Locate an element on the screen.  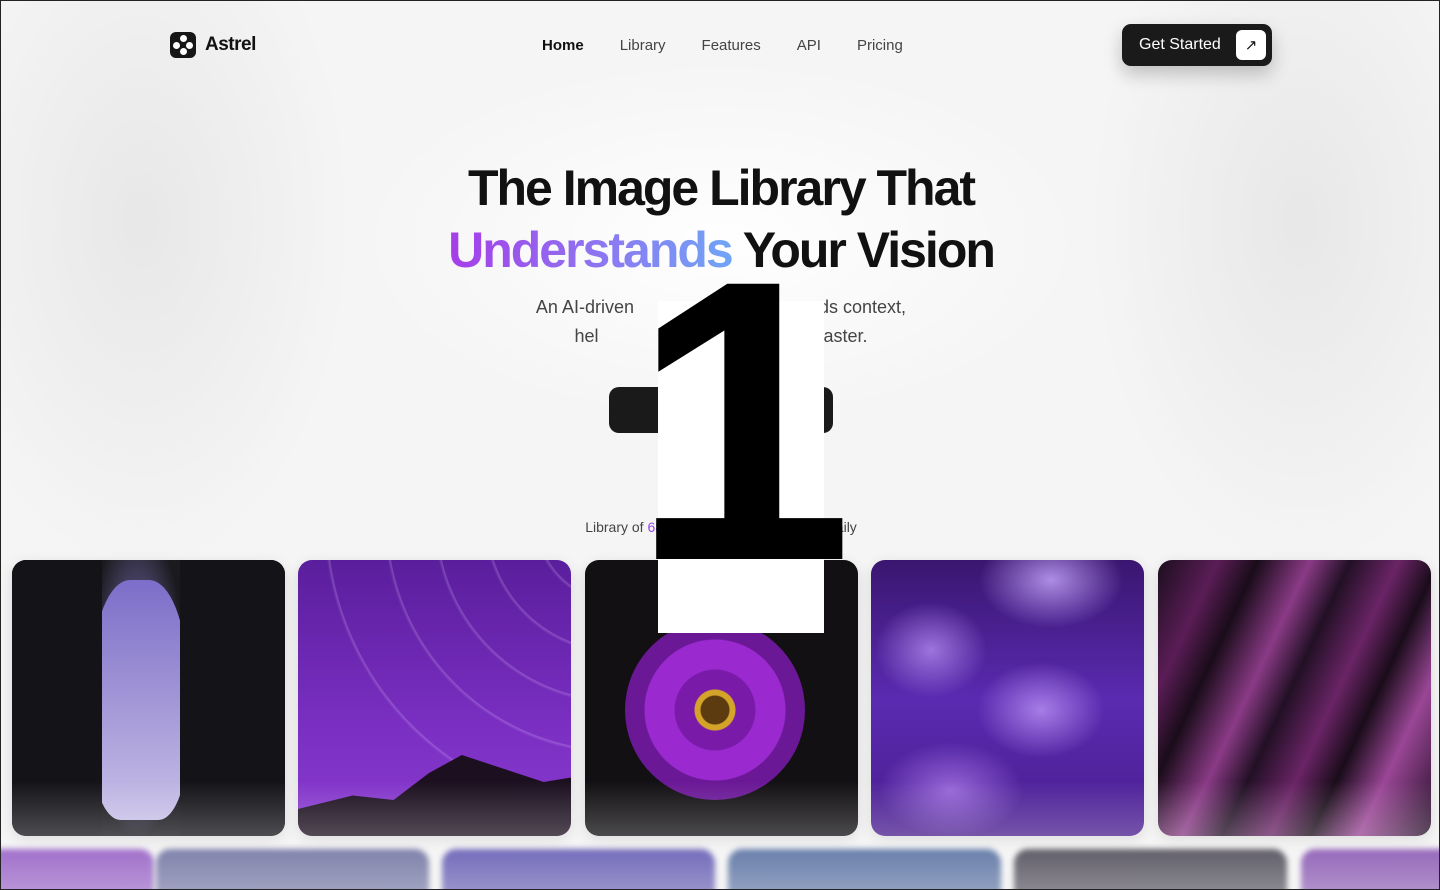
nav-library: Library is located at coordinates (643, 45).